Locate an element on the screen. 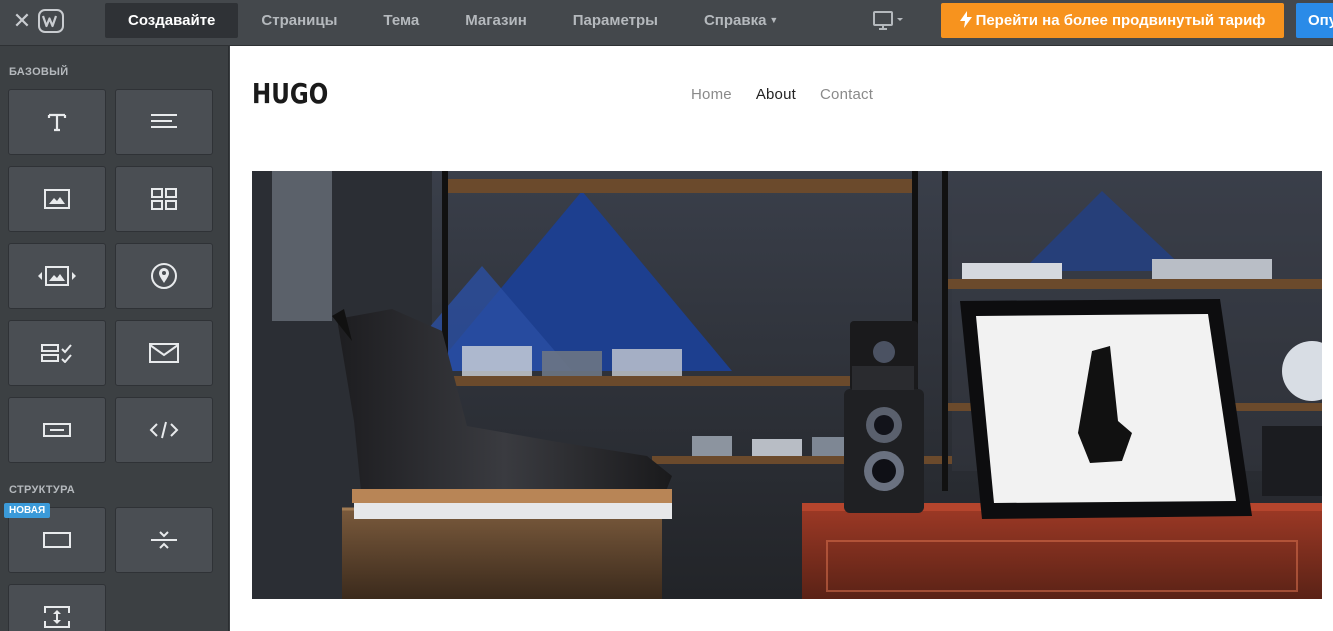 The width and height of the screenshot is (1333, 631). tab-label: Создавайте is located at coordinates (172, 20).